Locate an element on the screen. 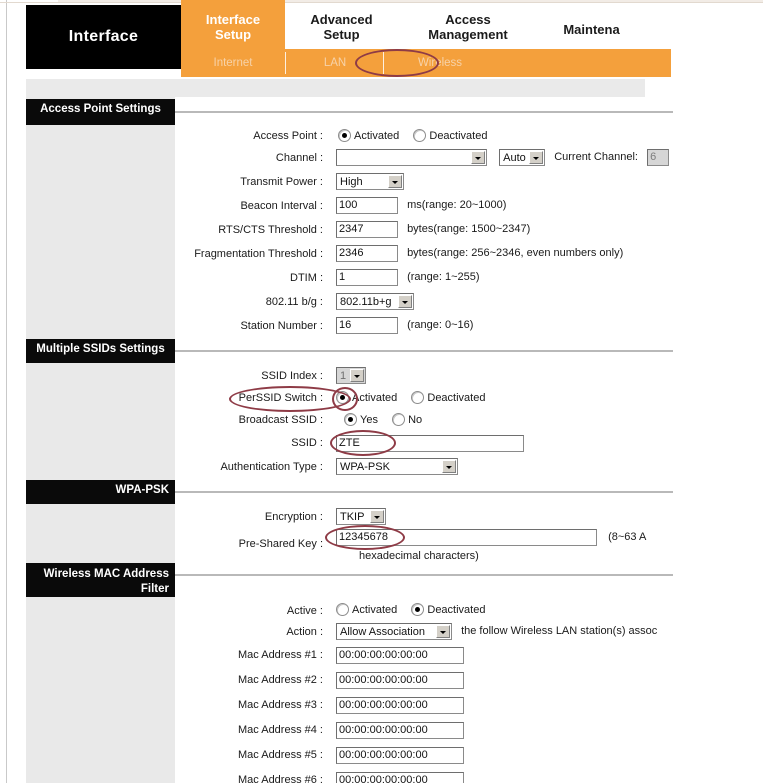  select-transmit-power: High is located at coordinates (370, 181).